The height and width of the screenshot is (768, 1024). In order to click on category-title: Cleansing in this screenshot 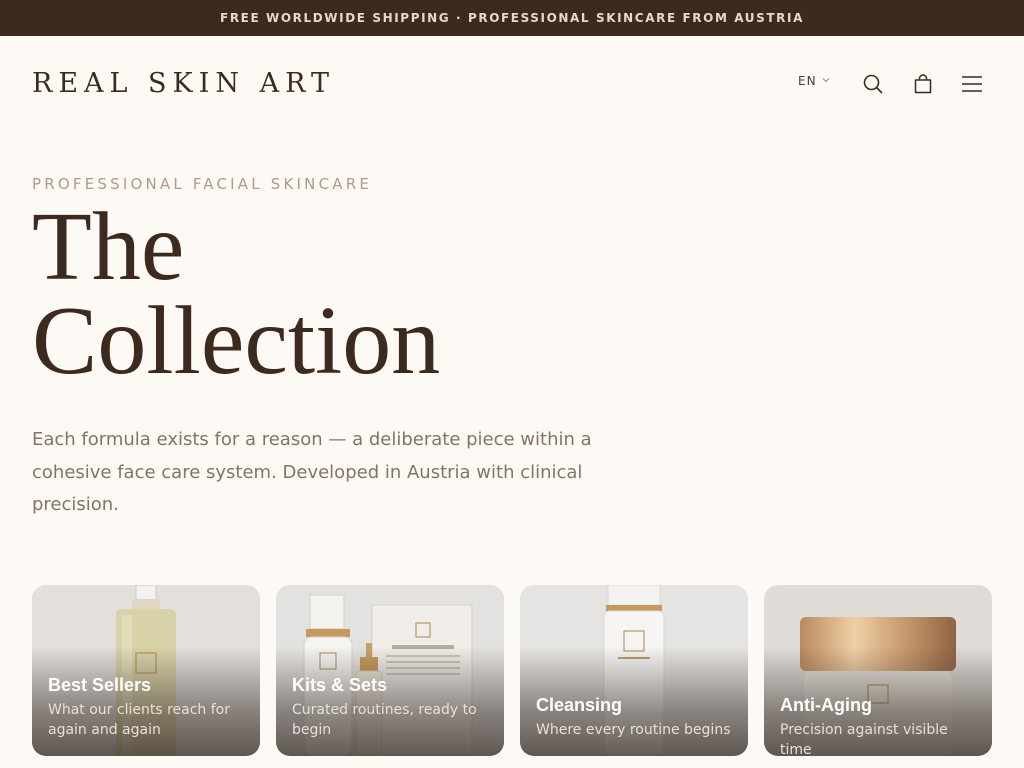, I will do `click(579, 705)`.